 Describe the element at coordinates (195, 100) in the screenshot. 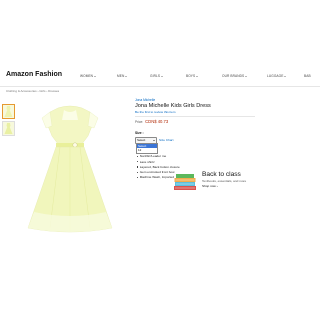

I see `brand-link: Jona Michelle` at that location.